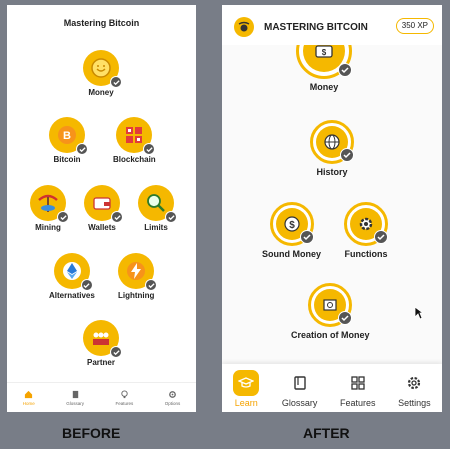  Describe the element at coordinates (102, 227) in the screenshot. I see `node-label: Wallets` at that location.